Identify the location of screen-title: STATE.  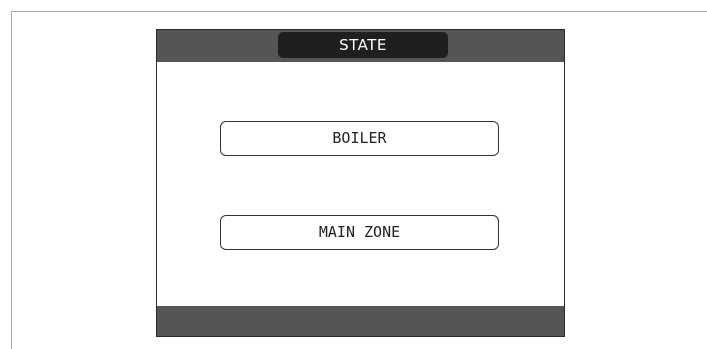
(363, 45).